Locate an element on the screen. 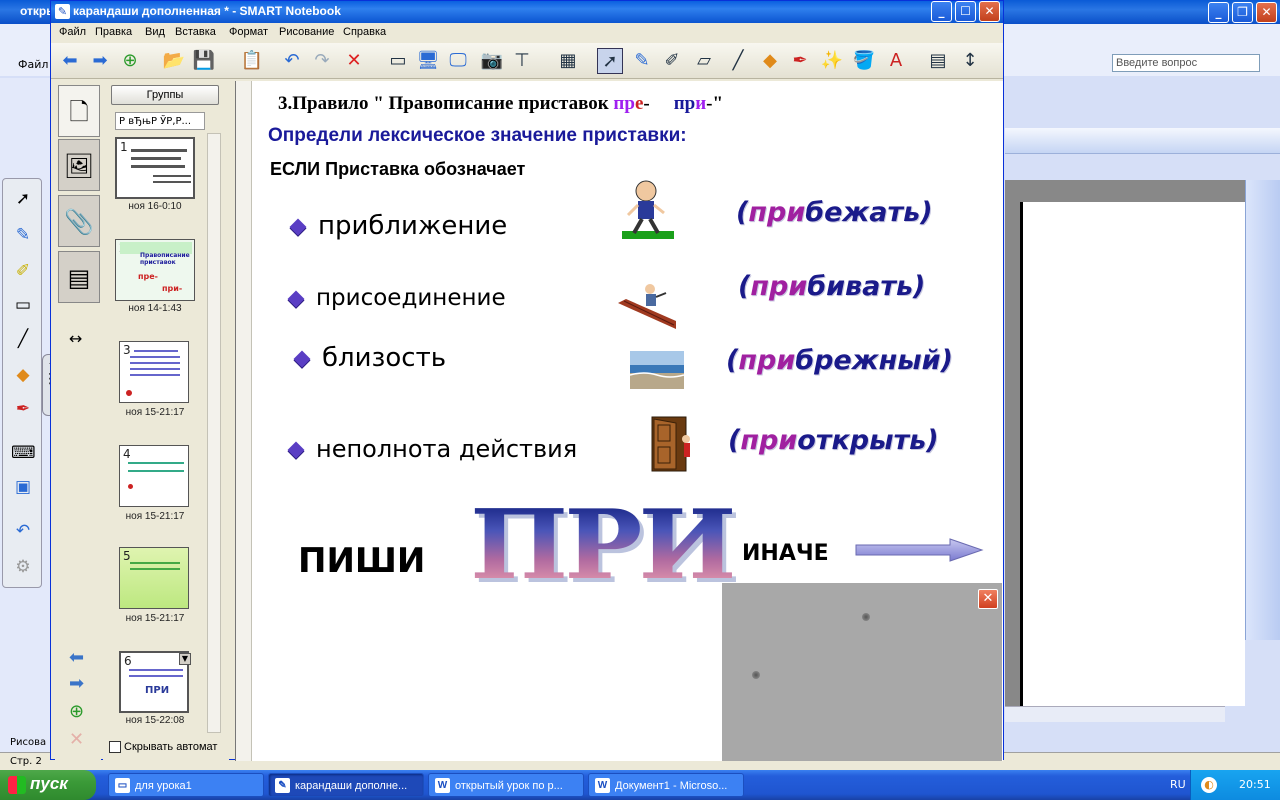 The width and height of the screenshot is (1280, 800). toolbar-move-icon: ↕ is located at coordinates (970, 61).